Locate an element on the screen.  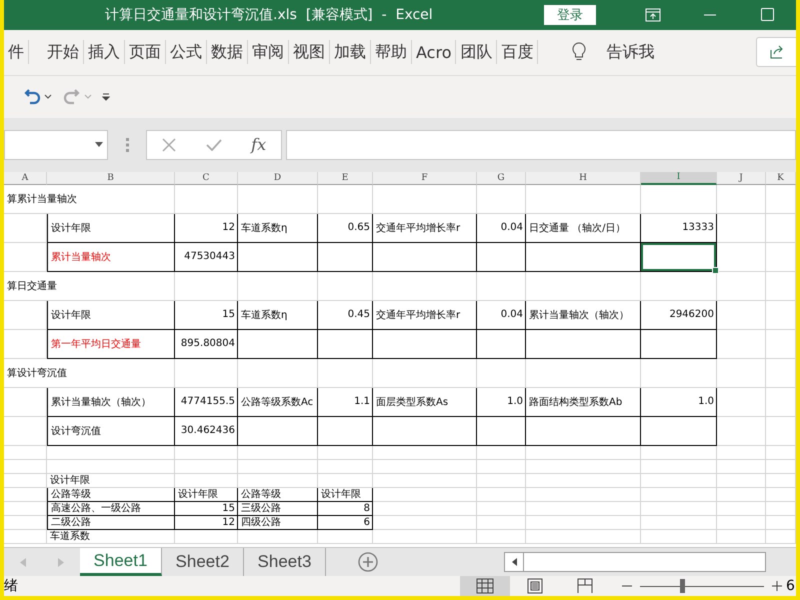
column-header: C is located at coordinates (206, 178).